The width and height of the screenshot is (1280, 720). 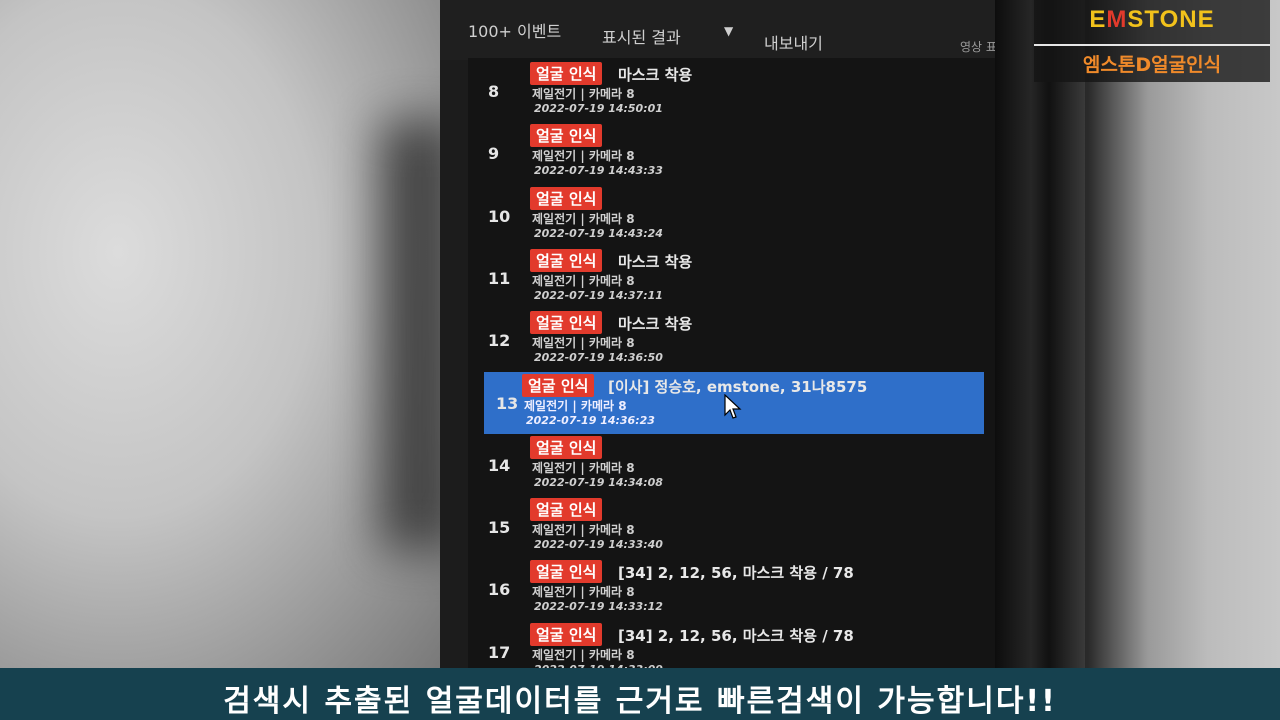 What do you see at coordinates (793, 42) in the screenshot?
I see `export-button: 내보내기` at bounding box center [793, 42].